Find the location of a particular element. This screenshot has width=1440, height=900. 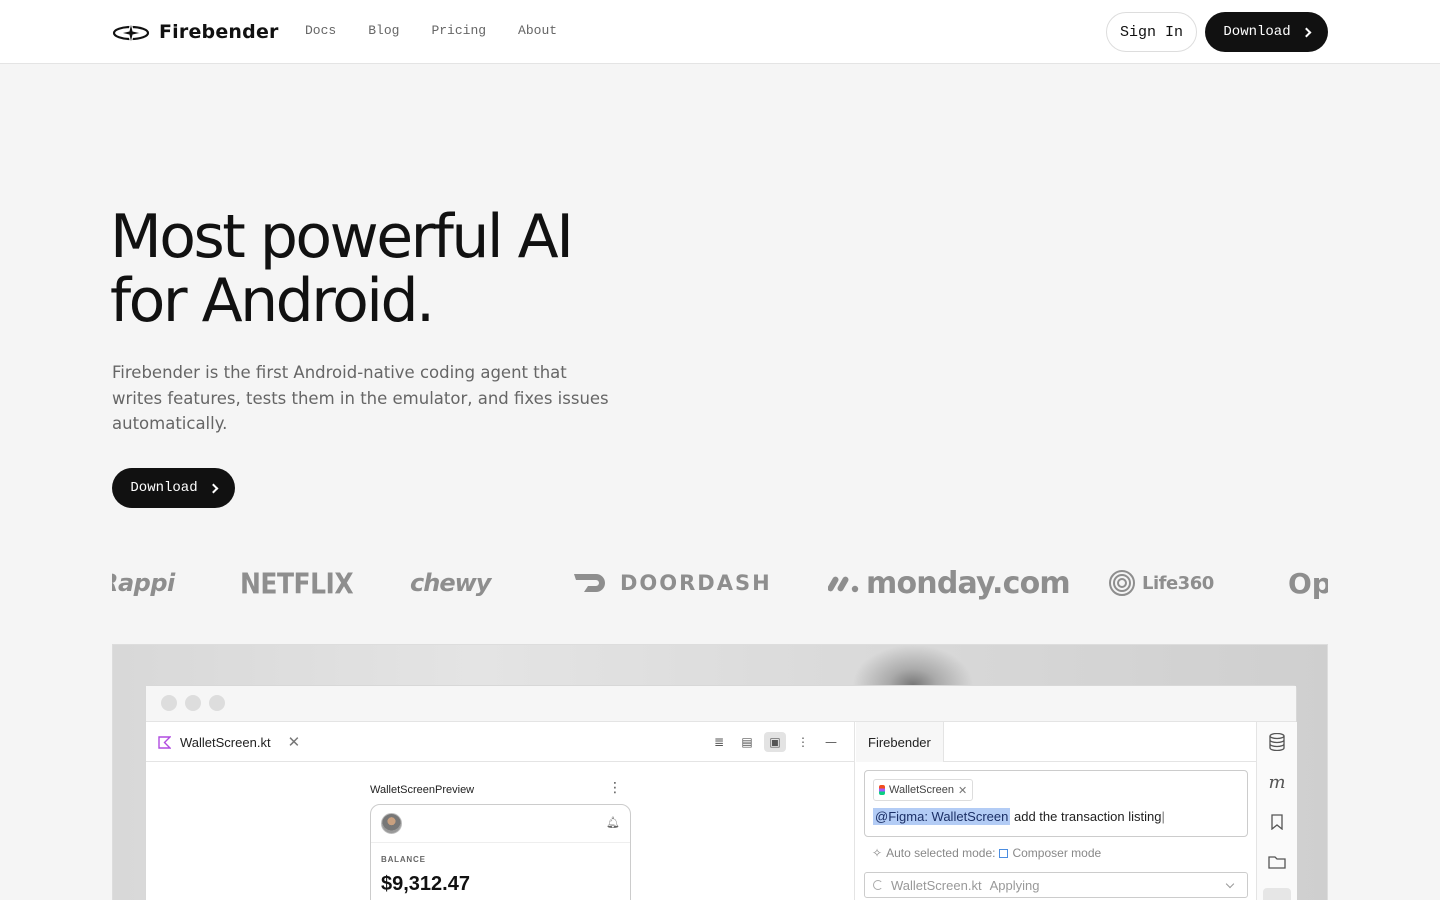

nav-link-blog: Blog is located at coordinates (383, 30).